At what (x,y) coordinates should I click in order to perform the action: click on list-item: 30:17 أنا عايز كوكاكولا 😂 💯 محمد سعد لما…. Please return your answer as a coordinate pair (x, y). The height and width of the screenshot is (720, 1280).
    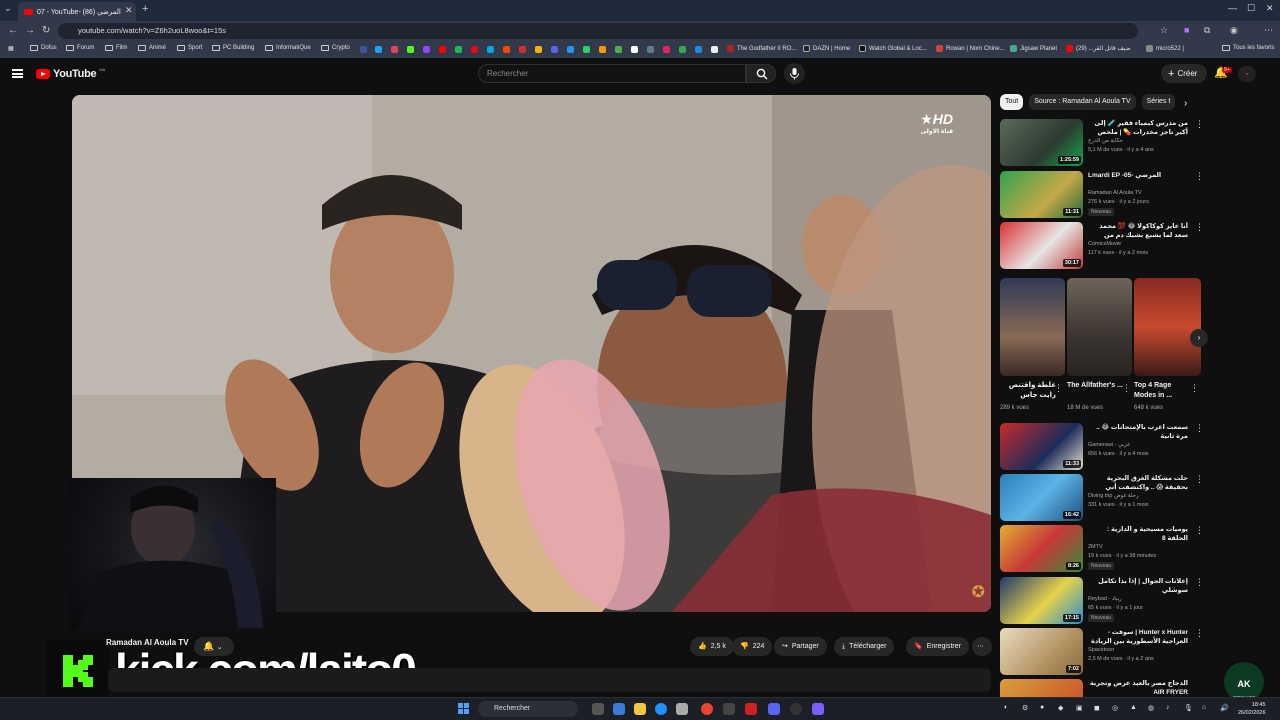
    Looking at the image, I should click on (1105, 246).